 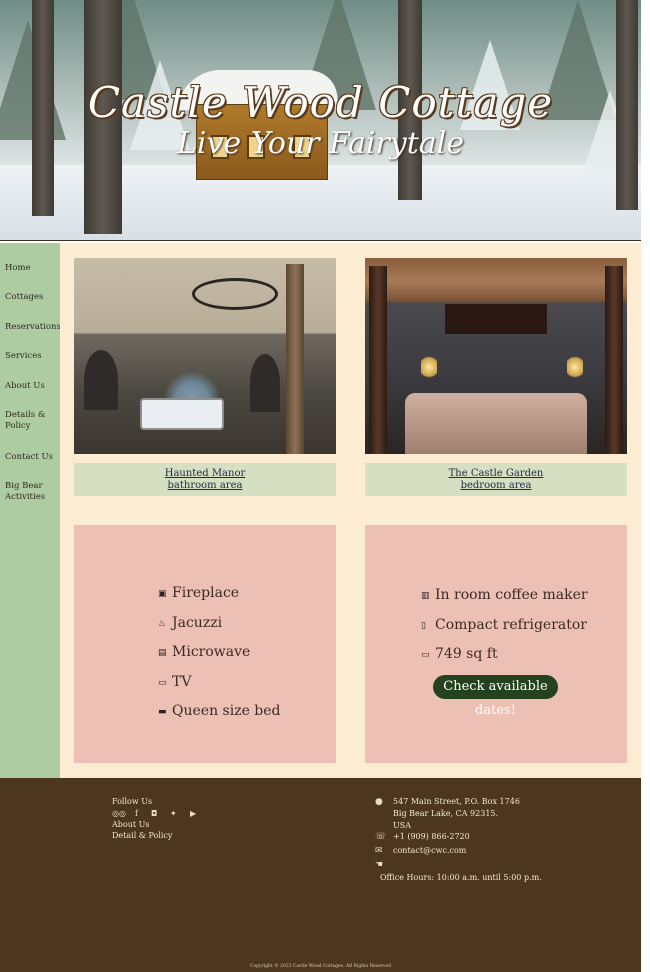 I want to click on hero-divider, so click(x=320, y=240).